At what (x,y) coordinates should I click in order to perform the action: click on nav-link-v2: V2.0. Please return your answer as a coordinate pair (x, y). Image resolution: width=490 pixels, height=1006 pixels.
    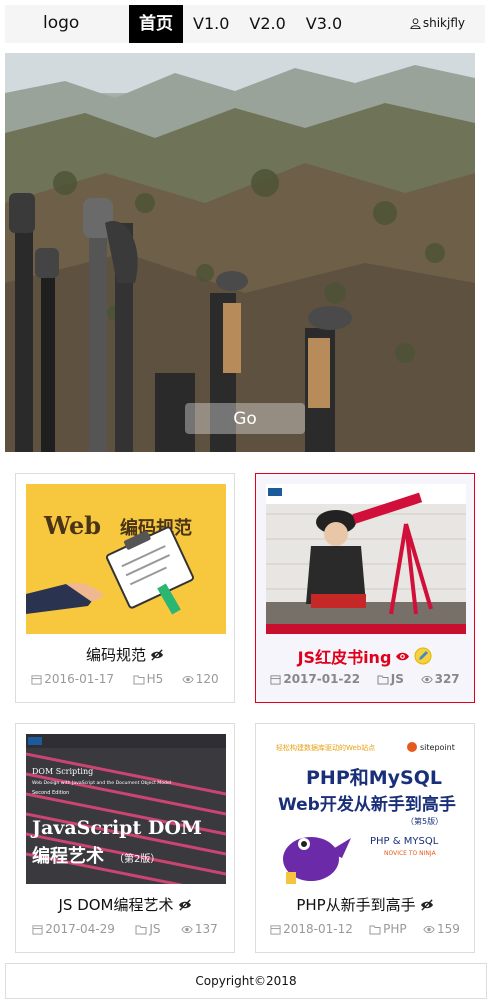
    Looking at the image, I should click on (267, 24).